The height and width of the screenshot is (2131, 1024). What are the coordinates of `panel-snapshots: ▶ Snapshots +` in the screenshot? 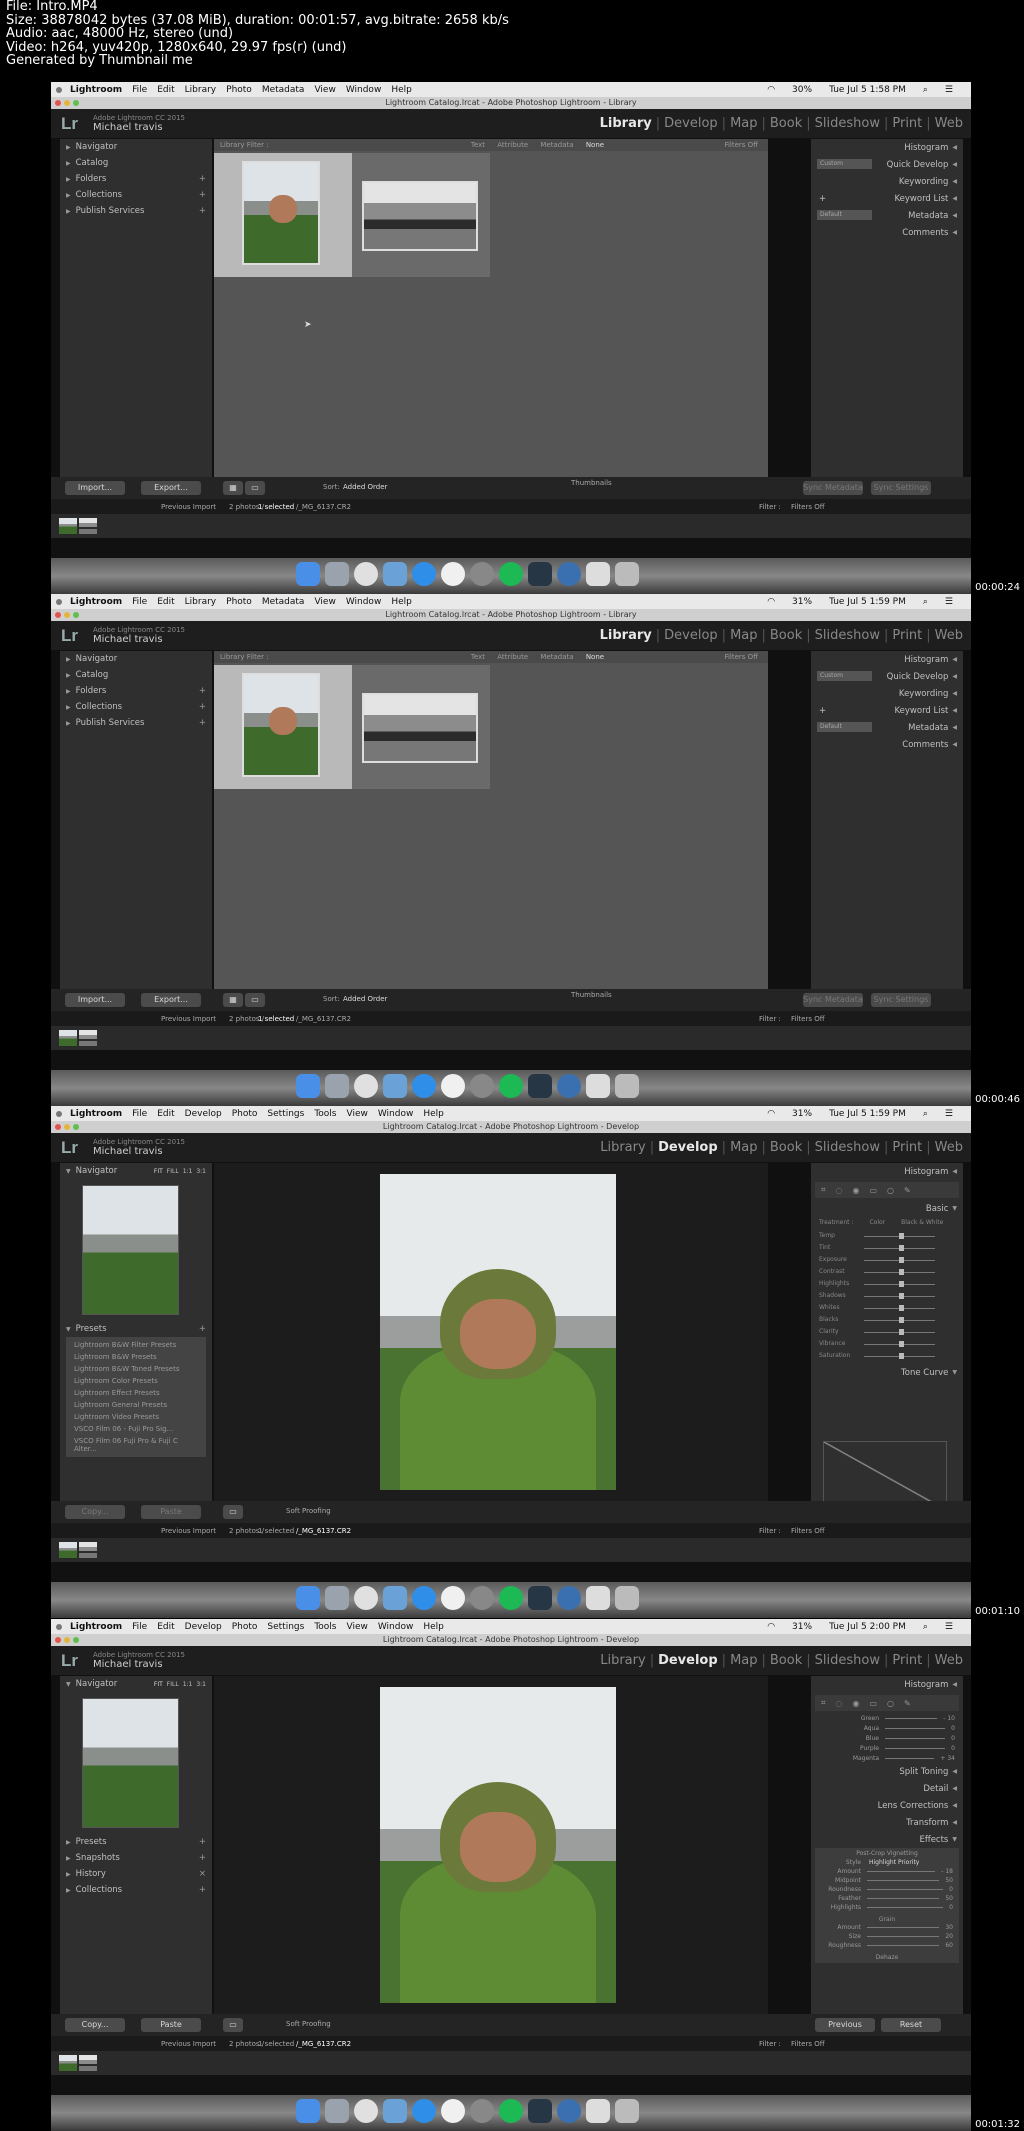 It's located at (136, 1858).